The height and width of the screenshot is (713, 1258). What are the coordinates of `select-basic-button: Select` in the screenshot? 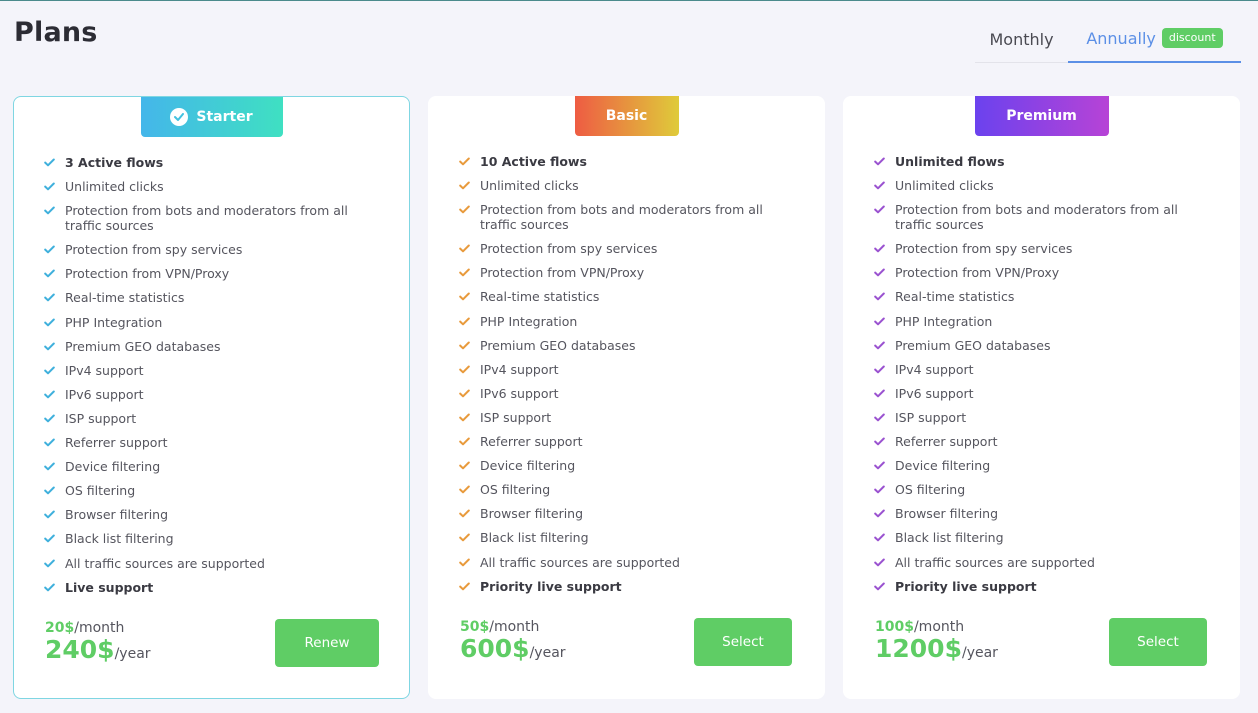 It's located at (743, 642).